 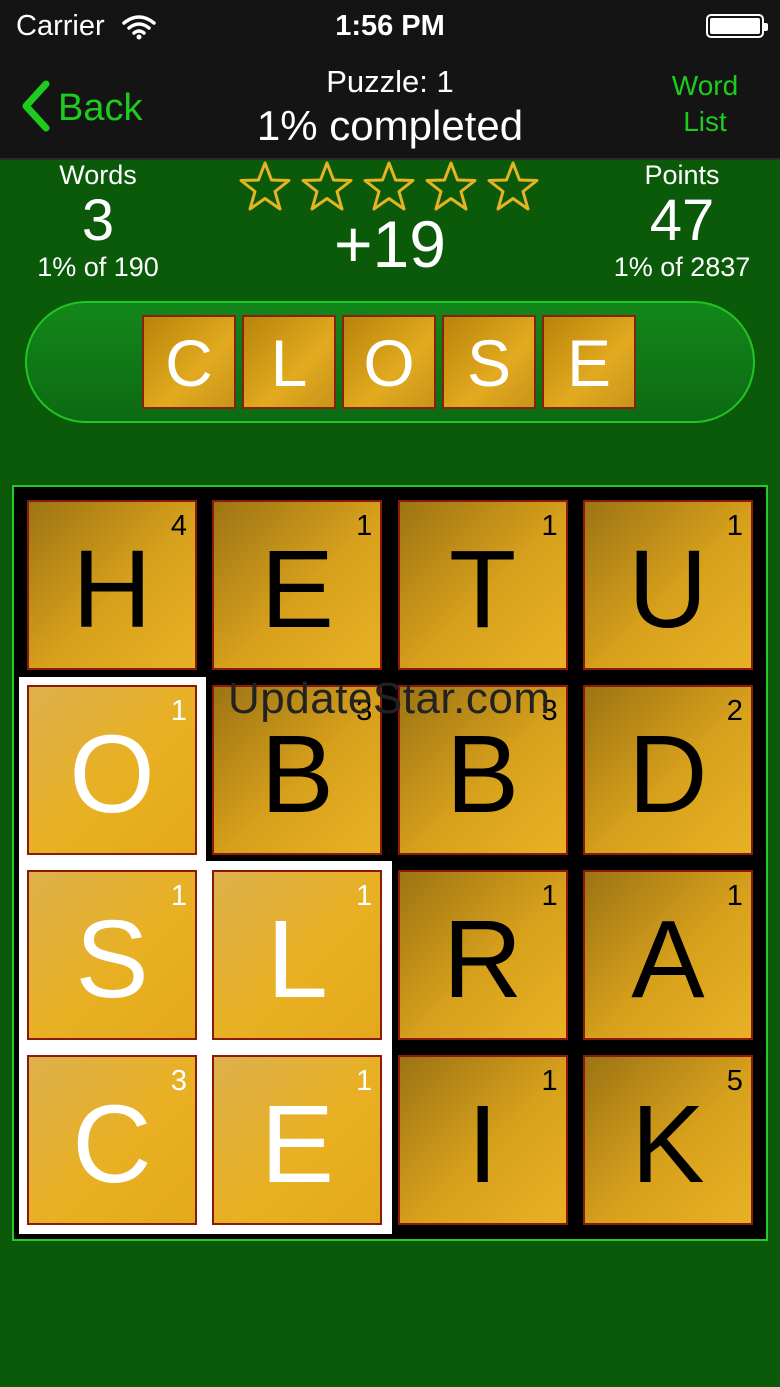 What do you see at coordinates (289, 362) in the screenshot?
I see `current-word-letter: L` at bounding box center [289, 362].